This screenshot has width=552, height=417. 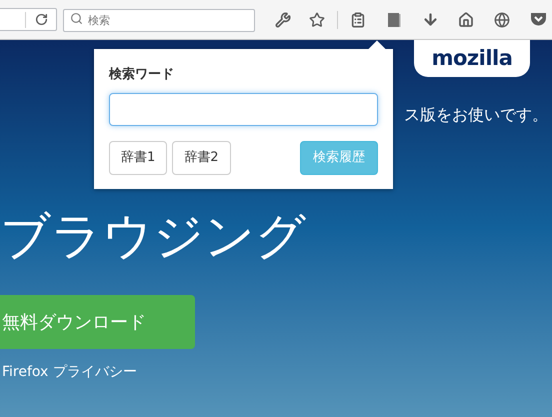 What do you see at coordinates (476, 115) in the screenshot?
I see `version-notice: ス版をお使いです。` at bounding box center [476, 115].